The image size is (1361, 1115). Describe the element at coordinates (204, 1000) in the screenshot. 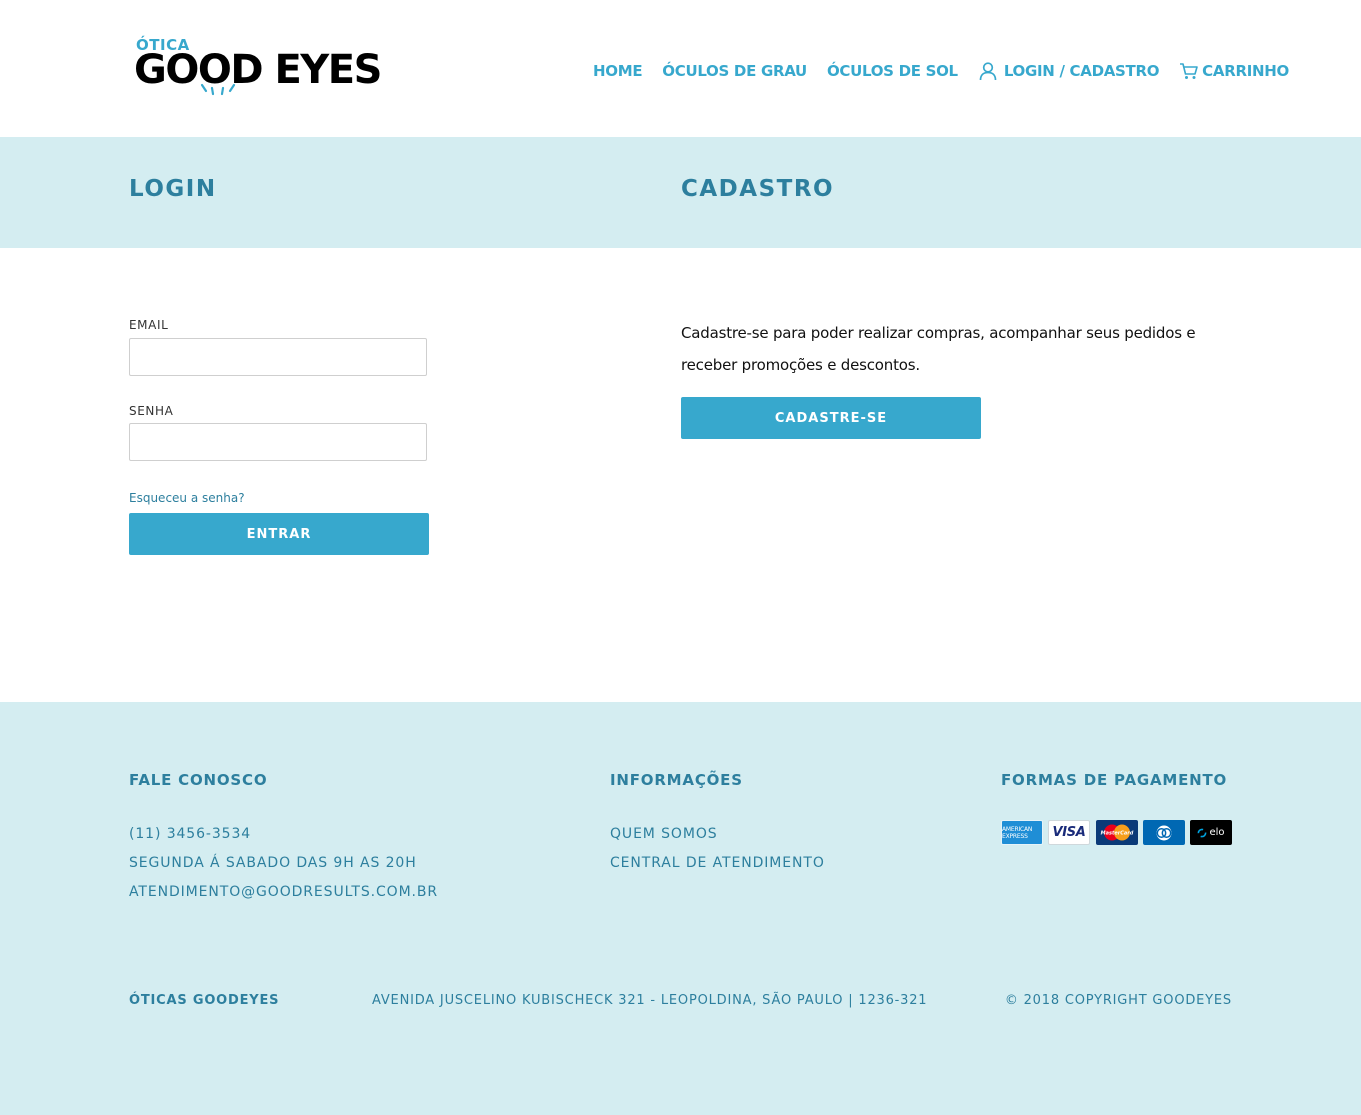

I see `footer-company: ÓTICAS GOODEYES` at that location.